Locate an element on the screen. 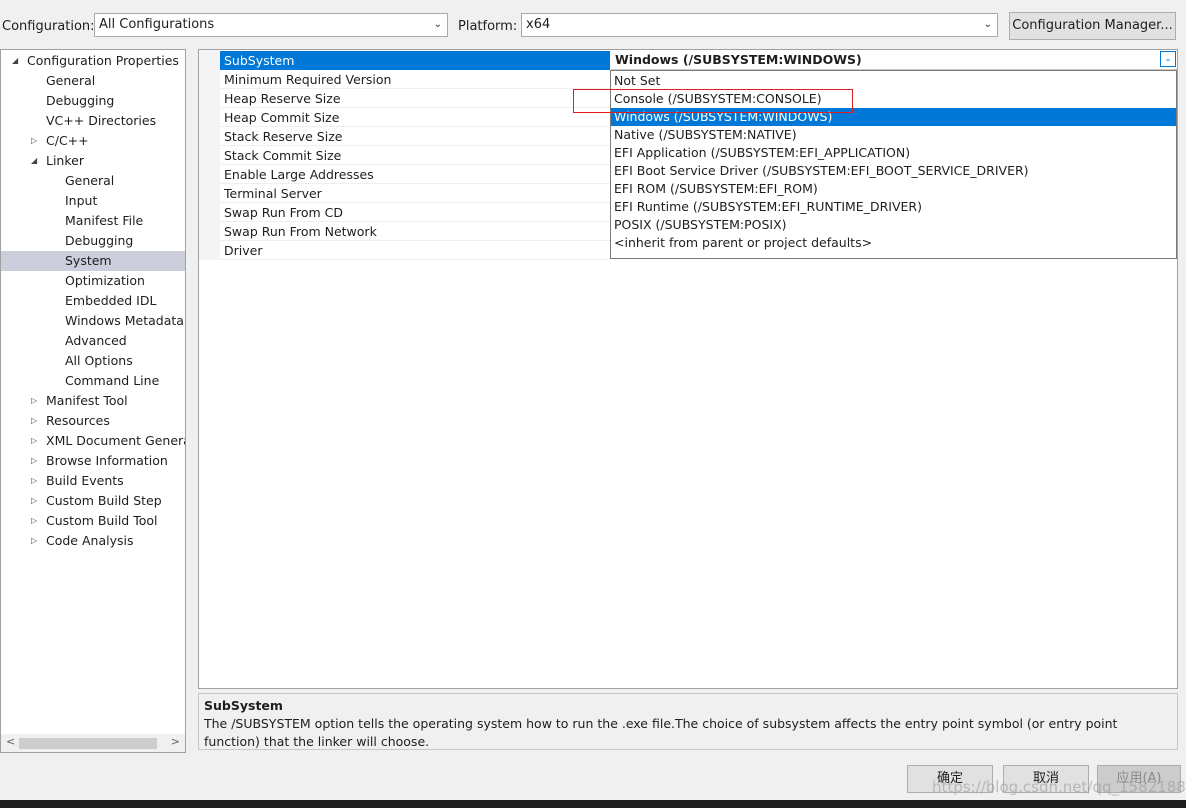  tree-item: Advanced is located at coordinates (93, 341).